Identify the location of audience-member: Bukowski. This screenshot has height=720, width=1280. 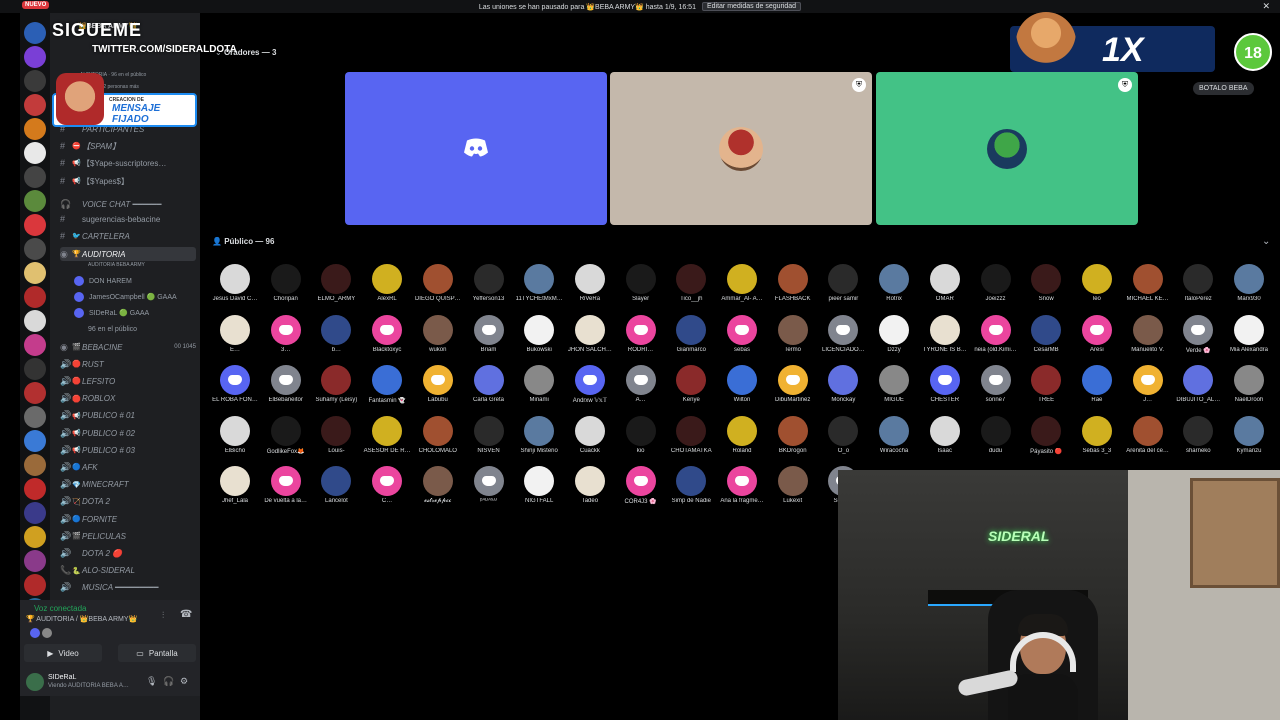
(539, 339).